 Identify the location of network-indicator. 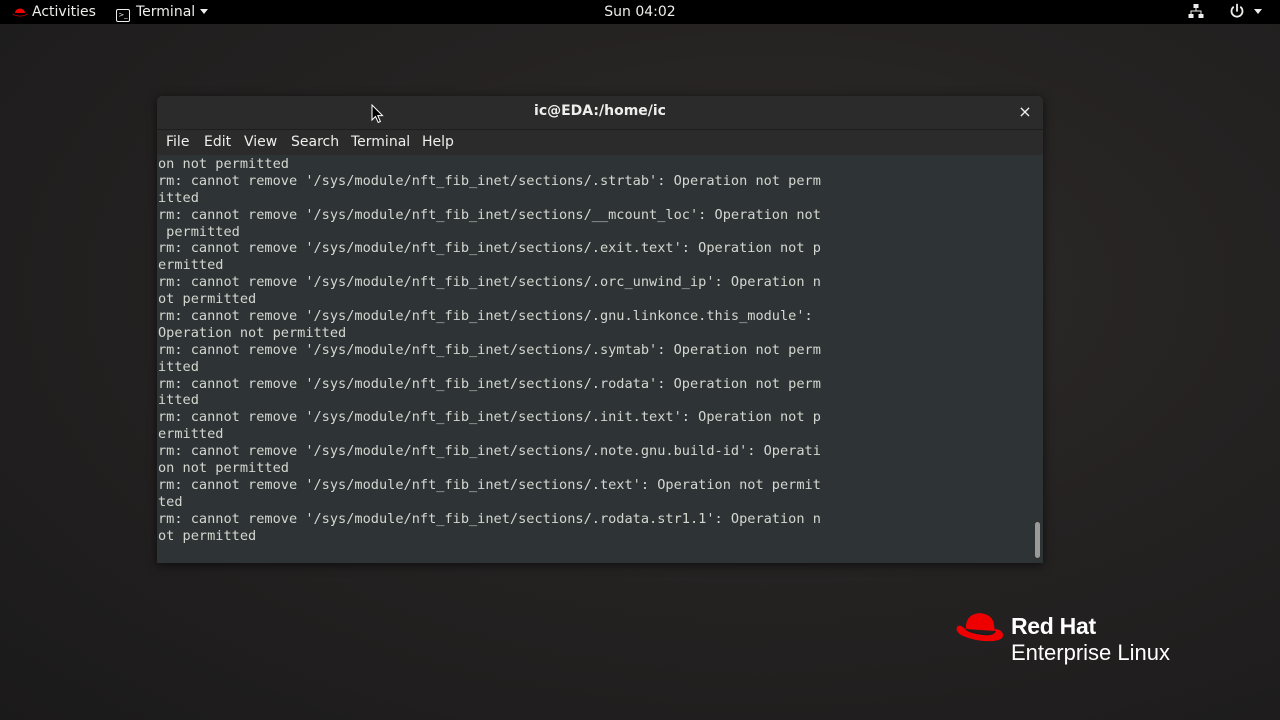
(1196, 12).